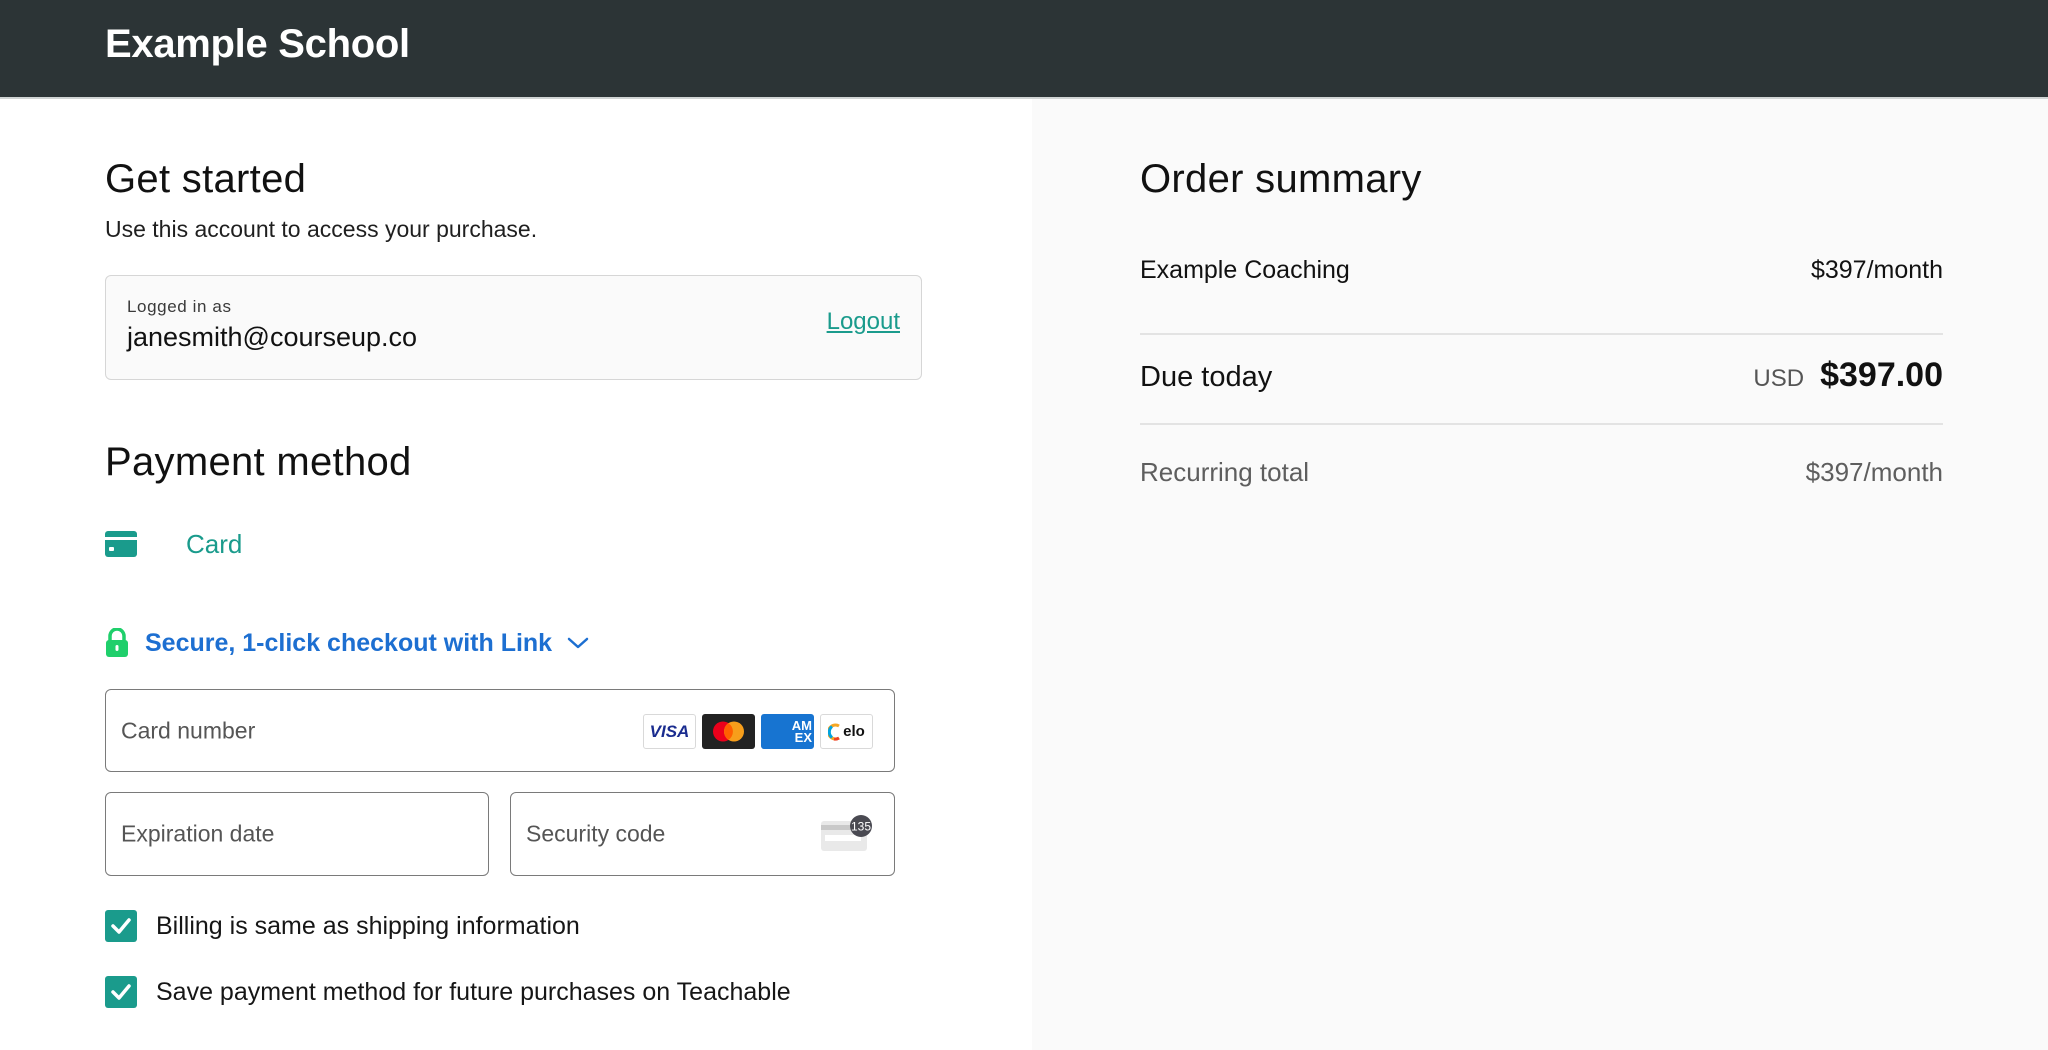 The height and width of the screenshot is (1050, 2048). I want to click on security-code-placeholder: Security code, so click(596, 833).